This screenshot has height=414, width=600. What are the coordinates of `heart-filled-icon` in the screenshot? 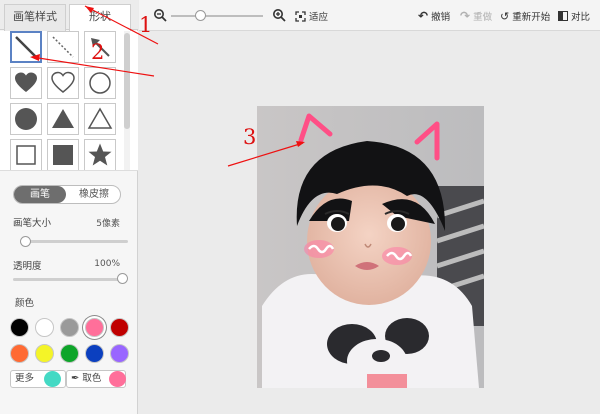 It's located at (26, 82).